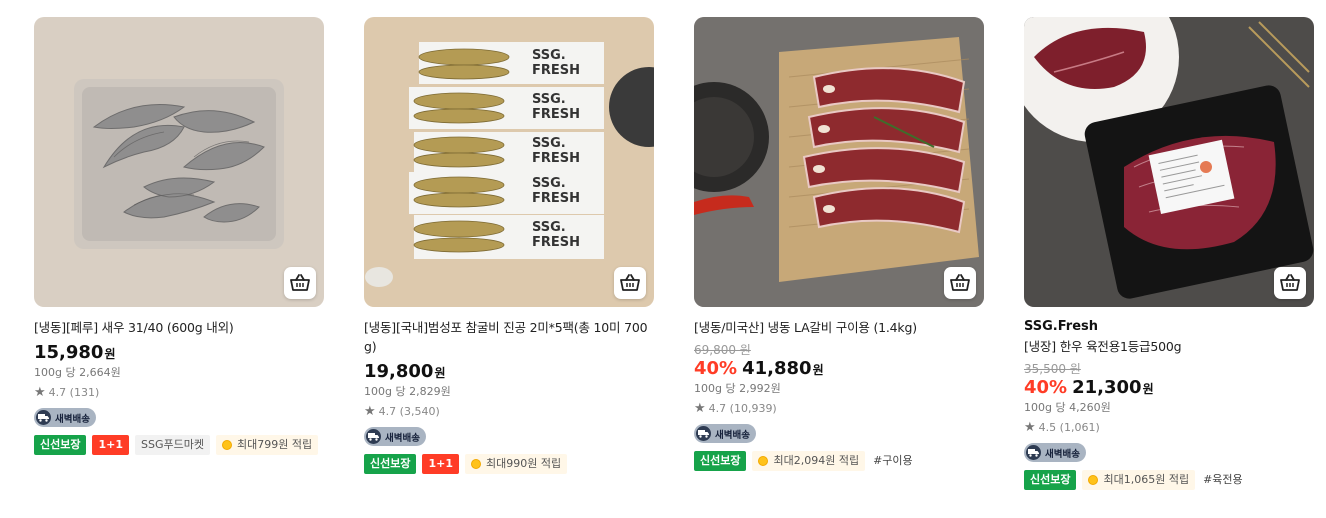 This screenshot has height=518, width=1326. I want to click on sale-price: 15,980, so click(69, 352).